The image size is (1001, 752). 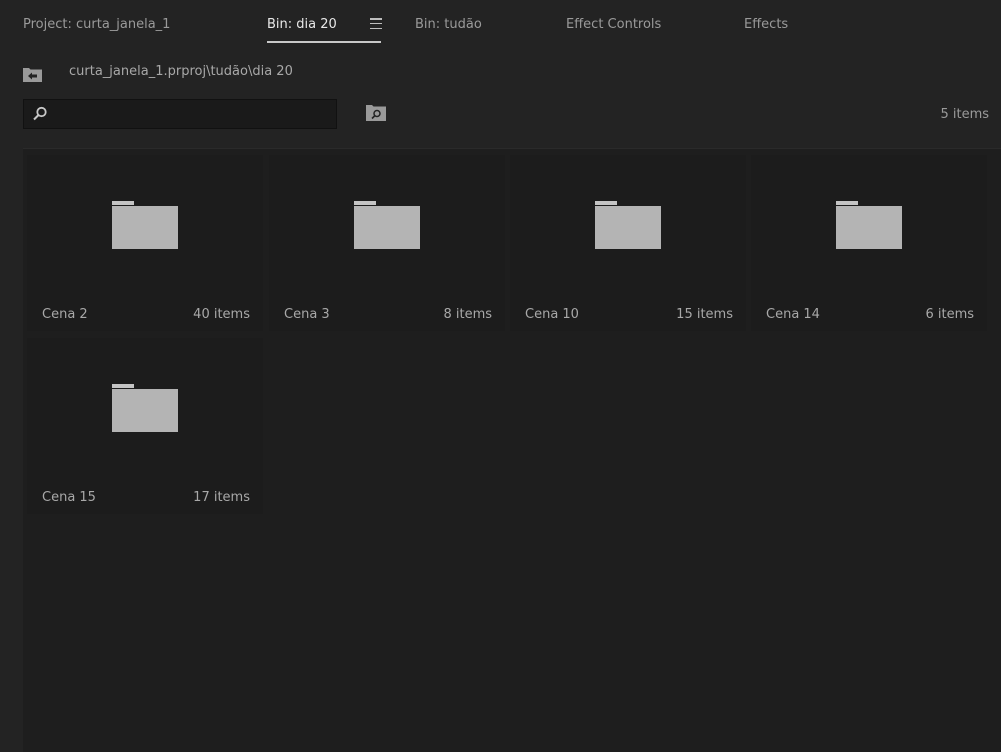 What do you see at coordinates (949, 314) in the screenshot?
I see `bin-item-count: 6 items` at bounding box center [949, 314].